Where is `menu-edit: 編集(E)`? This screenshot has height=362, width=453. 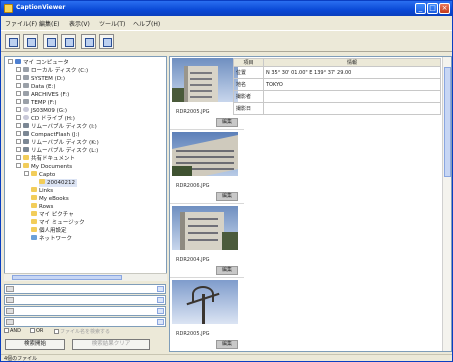
menu-edit: 編集(E) is located at coordinates (49, 23).